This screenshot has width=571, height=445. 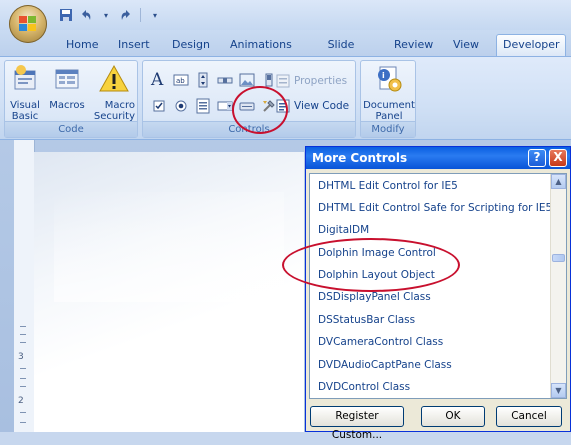 What do you see at coordinates (385, 365) in the screenshot?
I see `list-item: DVDAudioCaptPane Class` at bounding box center [385, 365].